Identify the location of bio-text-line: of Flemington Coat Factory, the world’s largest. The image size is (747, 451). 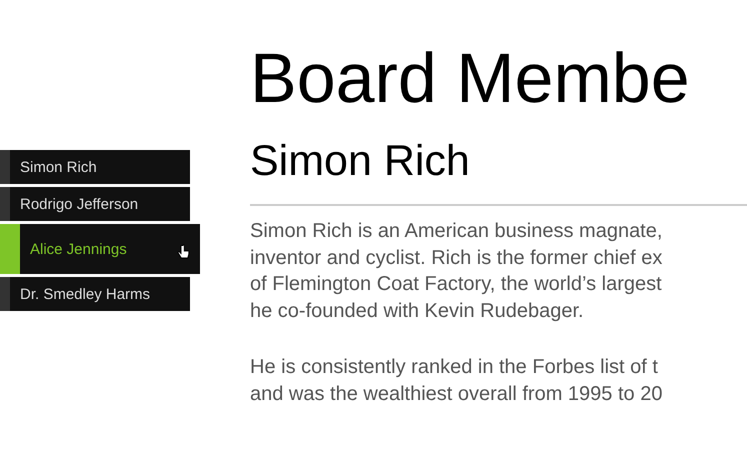
(456, 284).